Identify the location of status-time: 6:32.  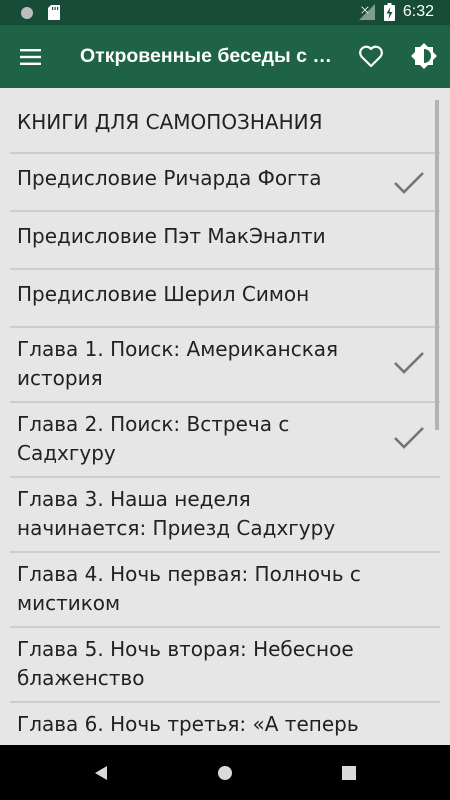
(418, 11).